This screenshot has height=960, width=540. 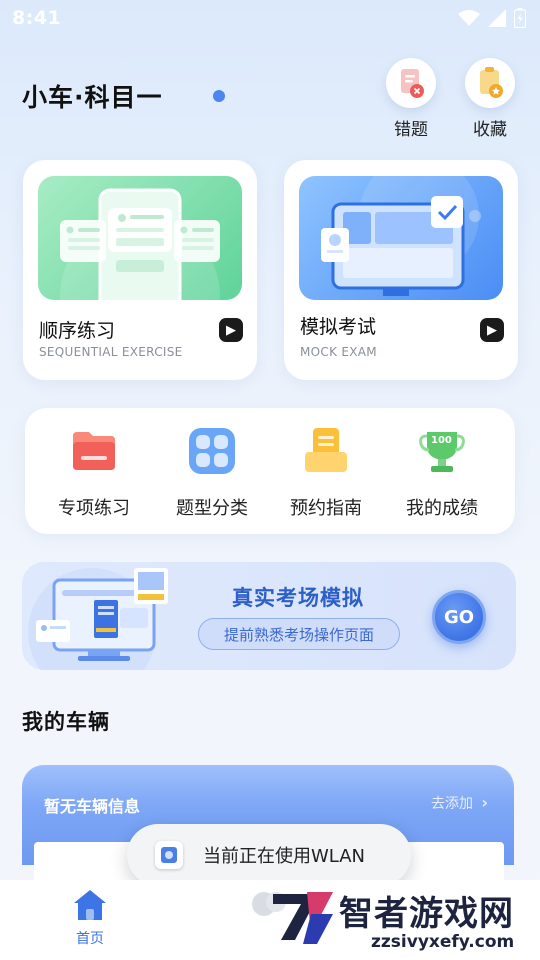 I want to click on no-vehicle-text: 暂无车辆信息, so click(x=92, y=806).